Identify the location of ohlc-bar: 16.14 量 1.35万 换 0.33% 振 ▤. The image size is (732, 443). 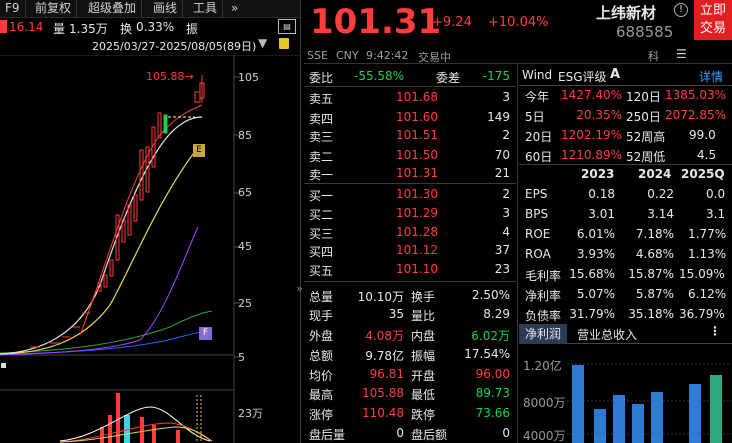
(150, 27).